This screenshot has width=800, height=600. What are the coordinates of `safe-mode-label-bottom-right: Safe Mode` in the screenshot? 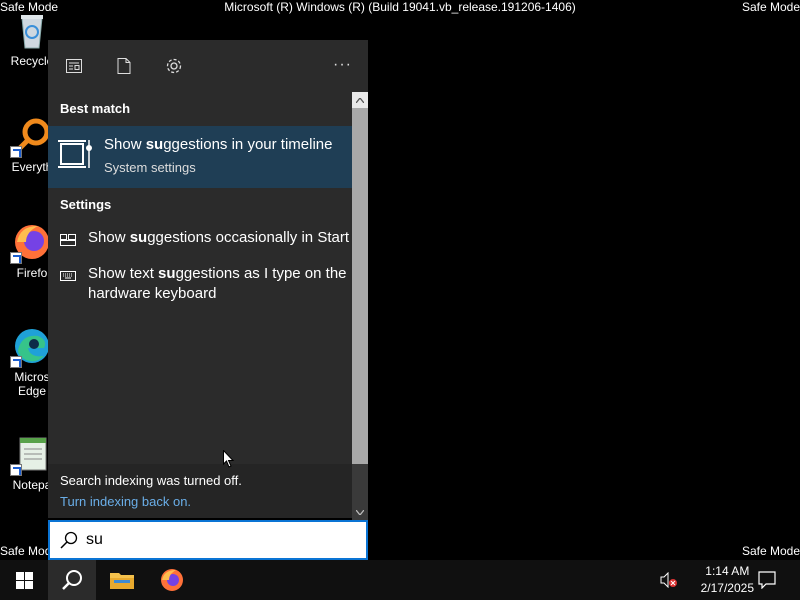 It's located at (770, 551).